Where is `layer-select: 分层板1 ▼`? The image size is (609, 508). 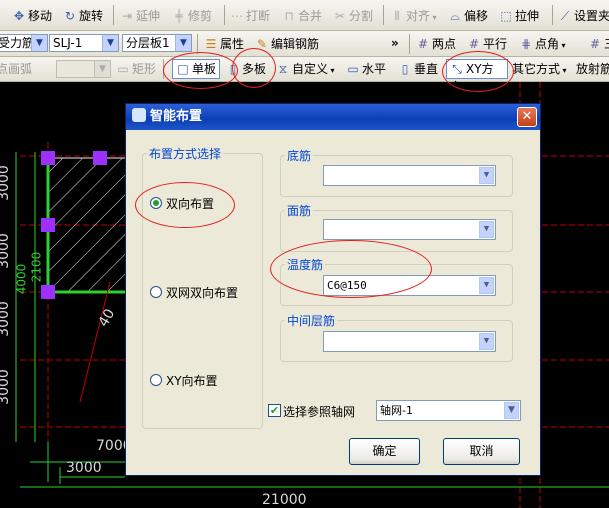
layer-select: 分层板1 ▼ is located at coordinates (157, 43).